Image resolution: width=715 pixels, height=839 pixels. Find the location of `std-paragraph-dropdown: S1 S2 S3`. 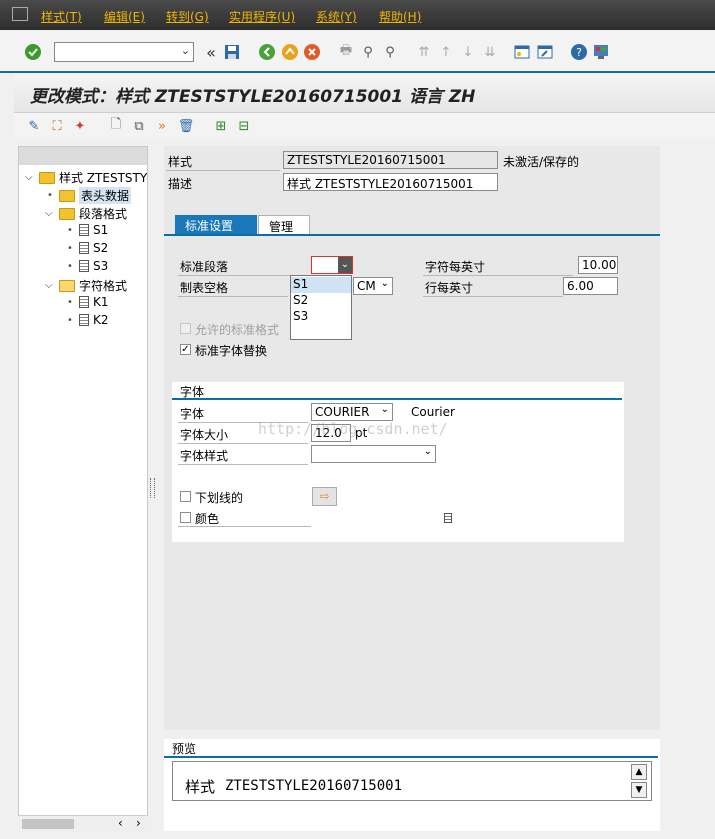

std-paragraph-dropdown: S1 S2 S3 is located at coordinates (321, 307).